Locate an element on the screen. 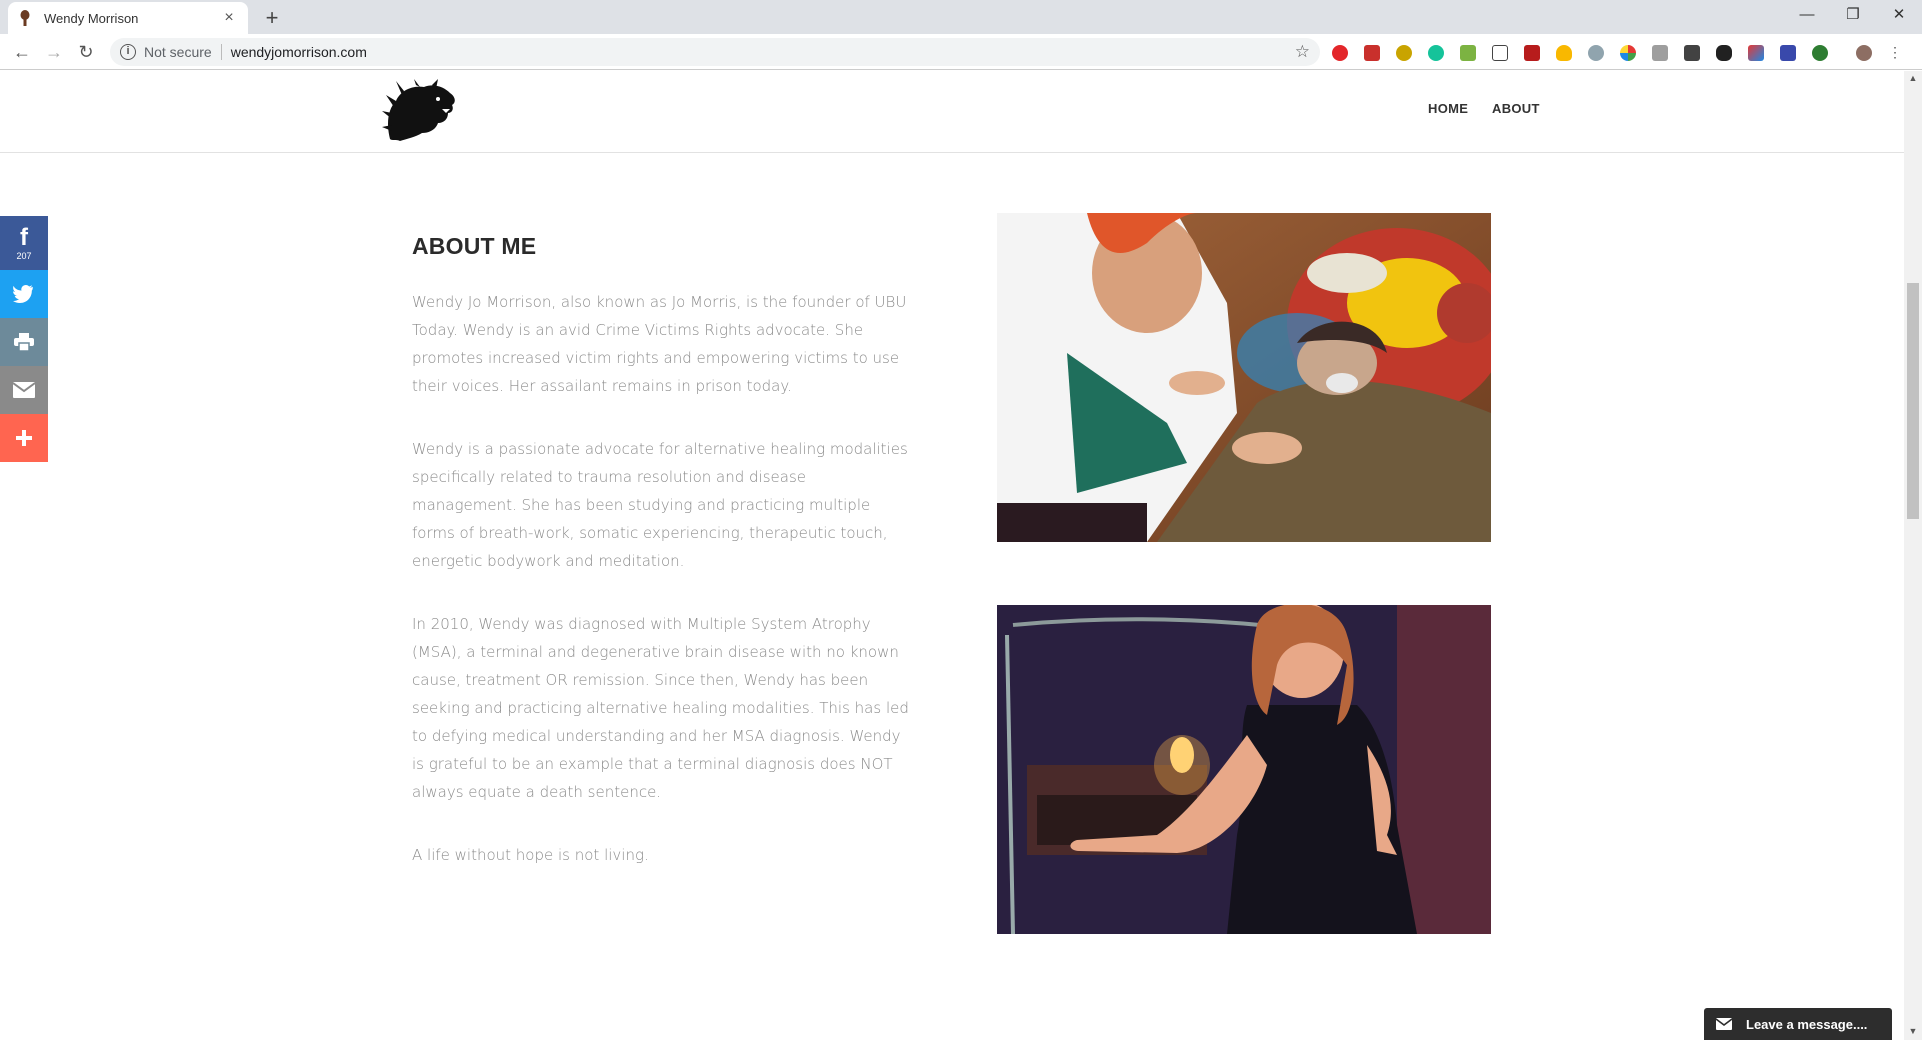 The height and width of the screenshot is (1040, 1922). scroll-down-icon: ▼ is located at coordinates (1913, 1031).